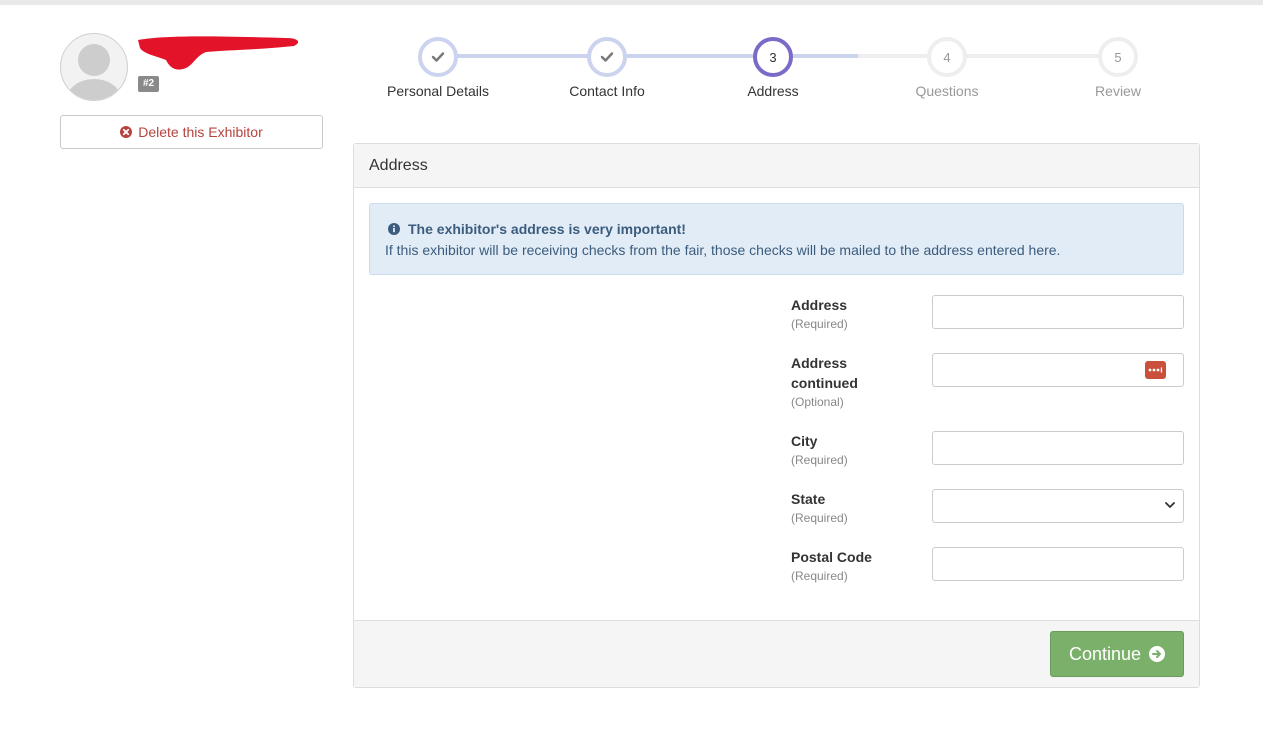 The height and width of the screenshot is (735, 1263). I want to click on step-address: 3, so click(773, 57).